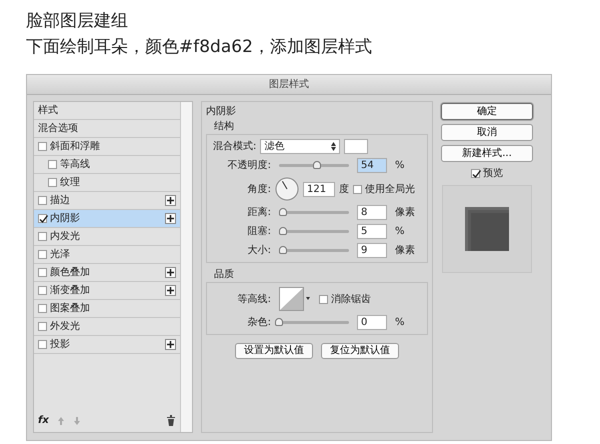 Image resolution: width=600 pixels, height=444 pixels. I want to click on item-label: 纹理, so click(70, 183).